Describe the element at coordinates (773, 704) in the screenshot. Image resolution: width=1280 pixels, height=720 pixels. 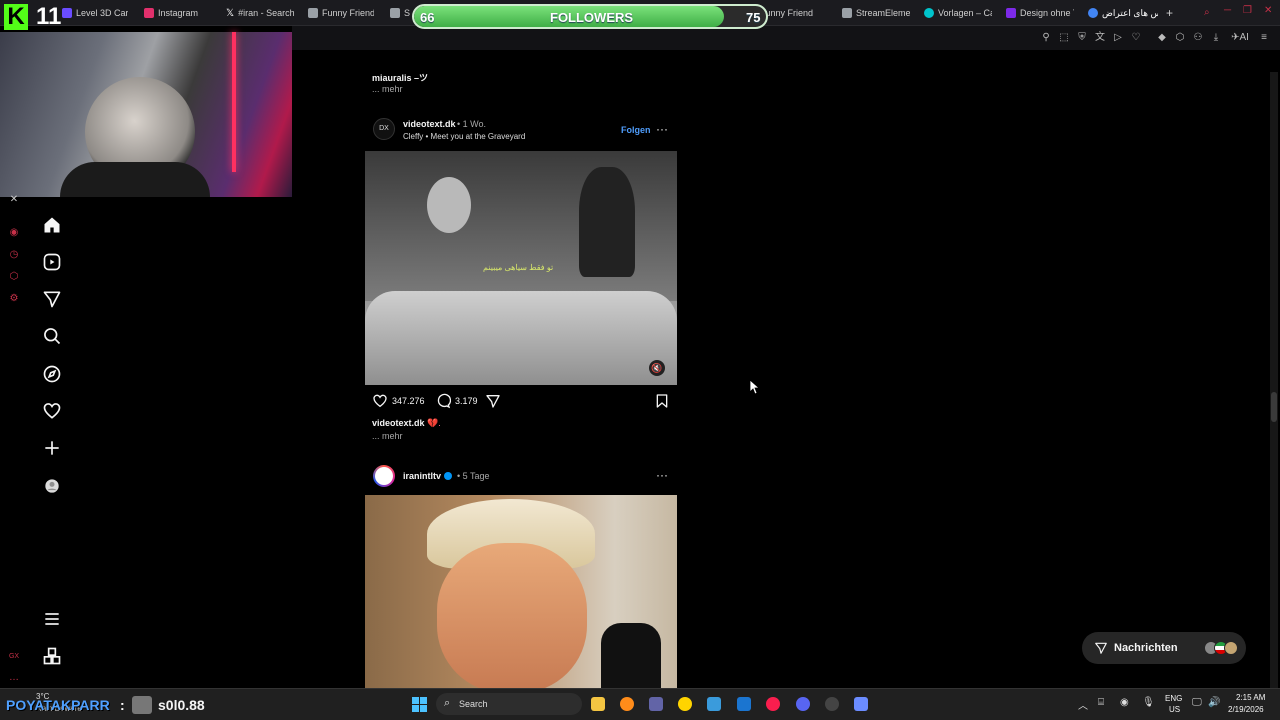
I see `opera-gx-icon` at that location.